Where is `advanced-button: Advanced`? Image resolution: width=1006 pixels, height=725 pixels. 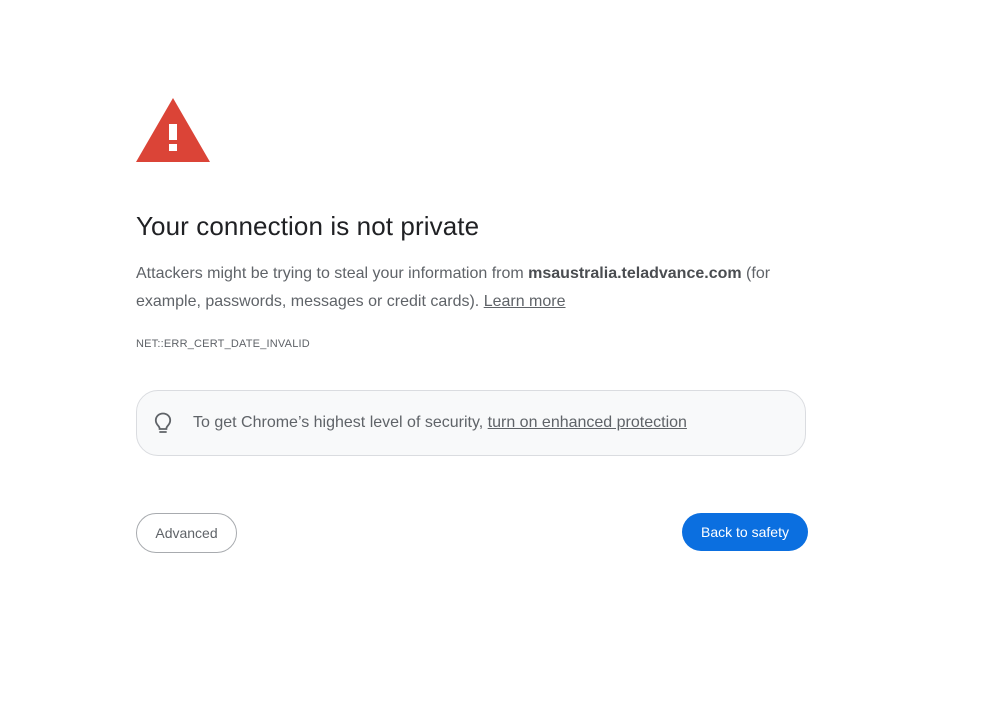 advanced-button: Advanced is located at coordinates (186, 533).